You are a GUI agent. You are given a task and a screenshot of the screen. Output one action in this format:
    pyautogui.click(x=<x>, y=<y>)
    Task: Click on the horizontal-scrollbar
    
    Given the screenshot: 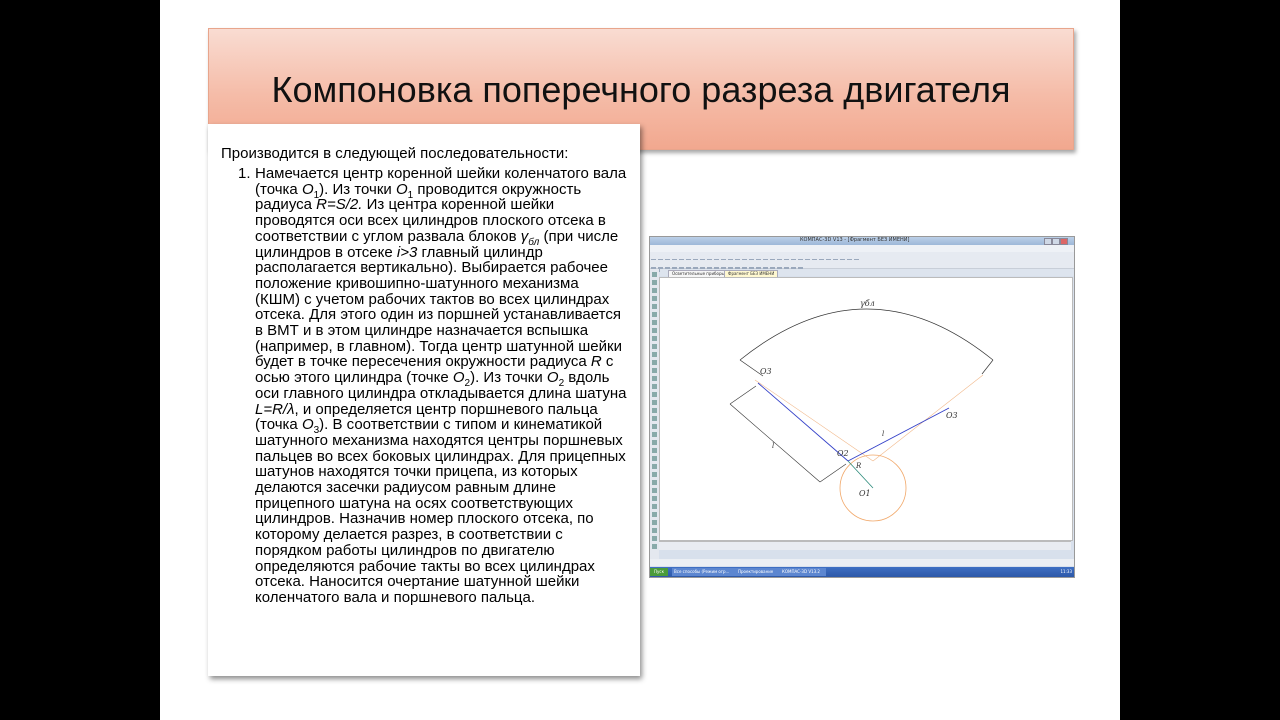 What is the action you would take?
    pyautogui.click(x=865, y=545)
    